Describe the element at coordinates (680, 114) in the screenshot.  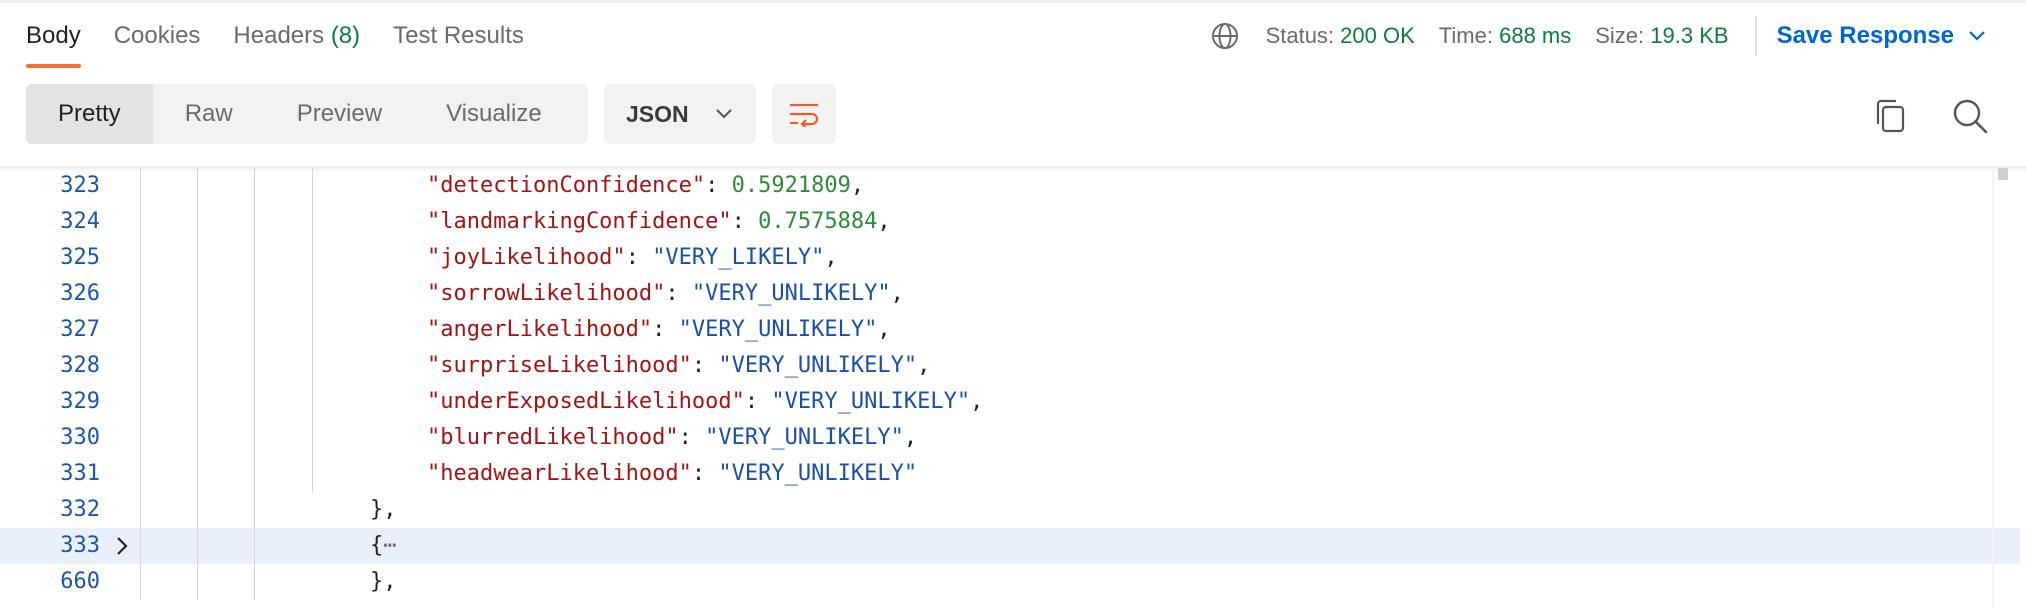
I see `format-dropdown: JSON` at that location.